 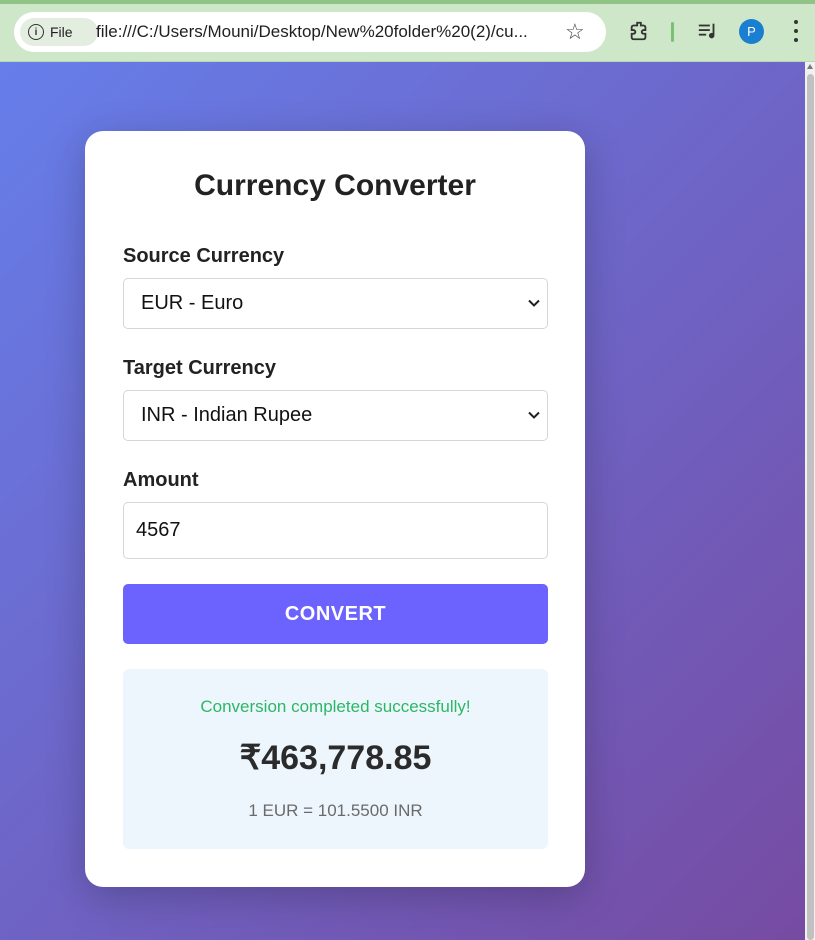 What do you see at coordinates (61, 32) in the screenshot?
I see `site-chip-label: File` at bounding box center [61, 32].